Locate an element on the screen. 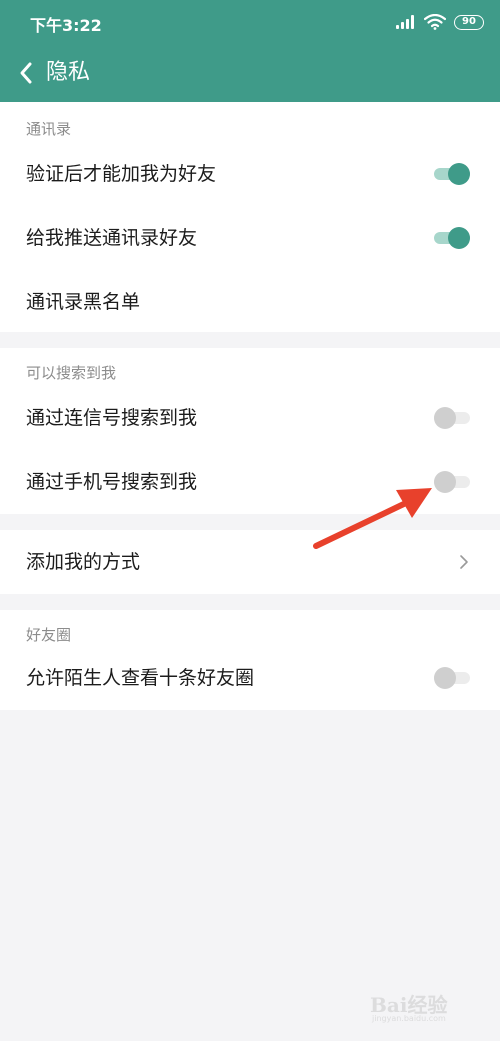 The height and width of the screenshot is (1041, 500). page-title: 隐私 is located at coordinates (68, 72).